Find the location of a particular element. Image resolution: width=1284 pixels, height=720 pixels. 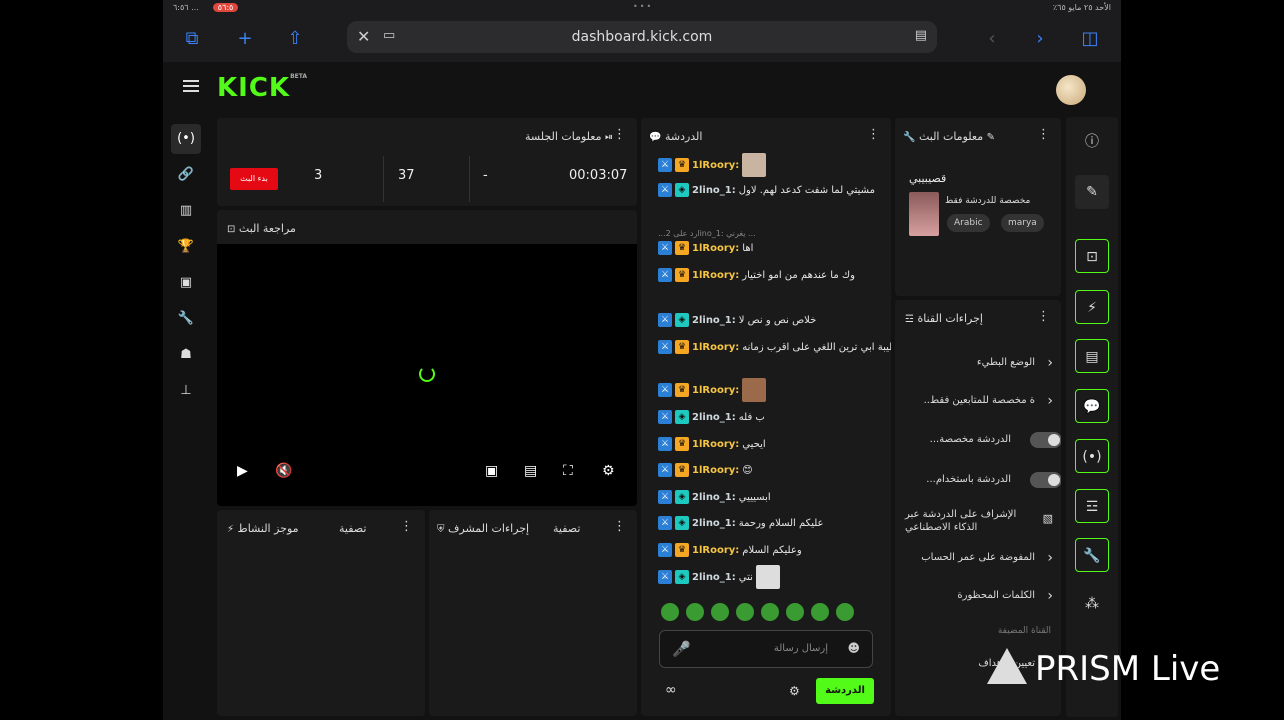

chat-message: ⚔ ♛ 1lRoory: وعليكم السلام is located at coordinates (730, 550).